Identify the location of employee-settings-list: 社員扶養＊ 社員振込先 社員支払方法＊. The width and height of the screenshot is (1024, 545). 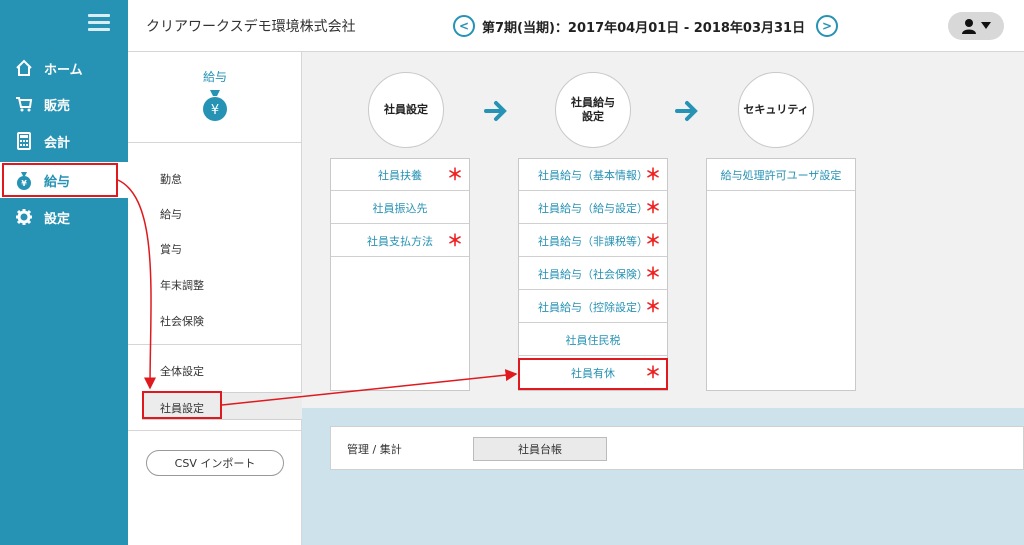
(400, 274).